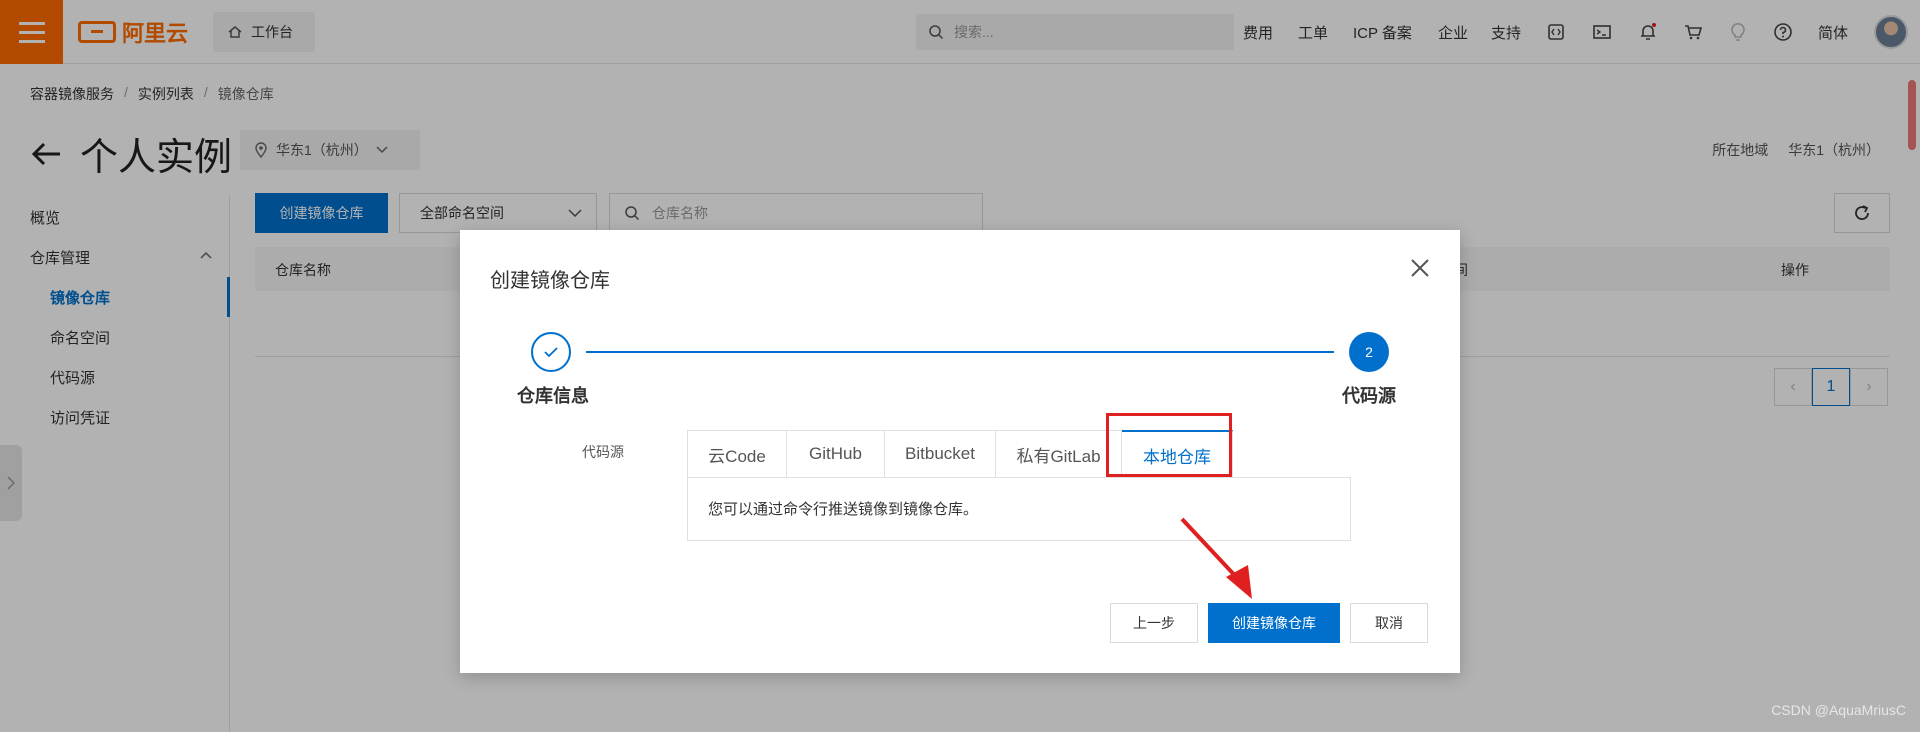 Image resolution: width=1920 pixels, height=732 pixels. What do you see at coordinates (836, 454) in the screenshot?
I see `tab-github: GitHub` at bounding box center [836, 454].